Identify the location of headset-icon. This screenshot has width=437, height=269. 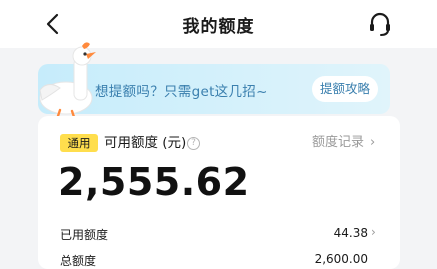
(380, 24).